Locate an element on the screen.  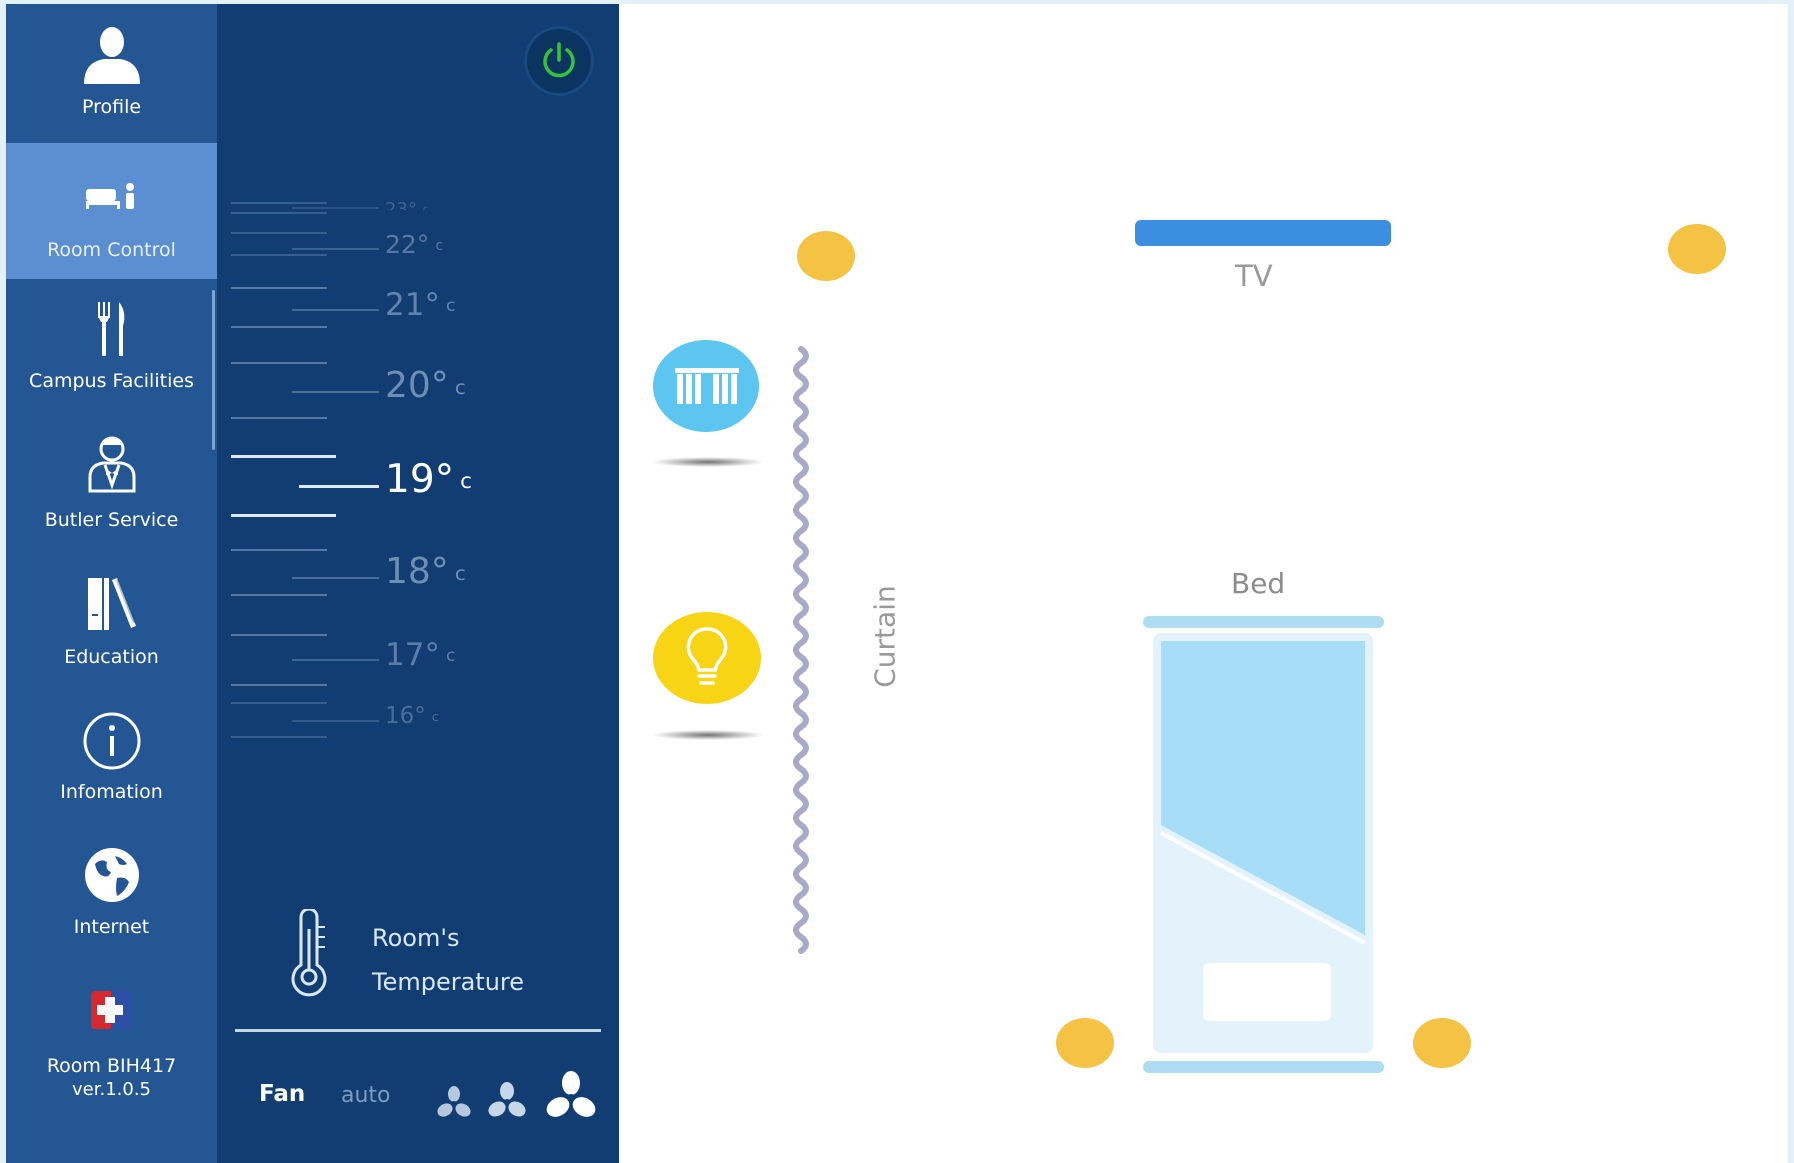
sidebar-item-butler-service: Butler Service is located at coordinates (111, 487).